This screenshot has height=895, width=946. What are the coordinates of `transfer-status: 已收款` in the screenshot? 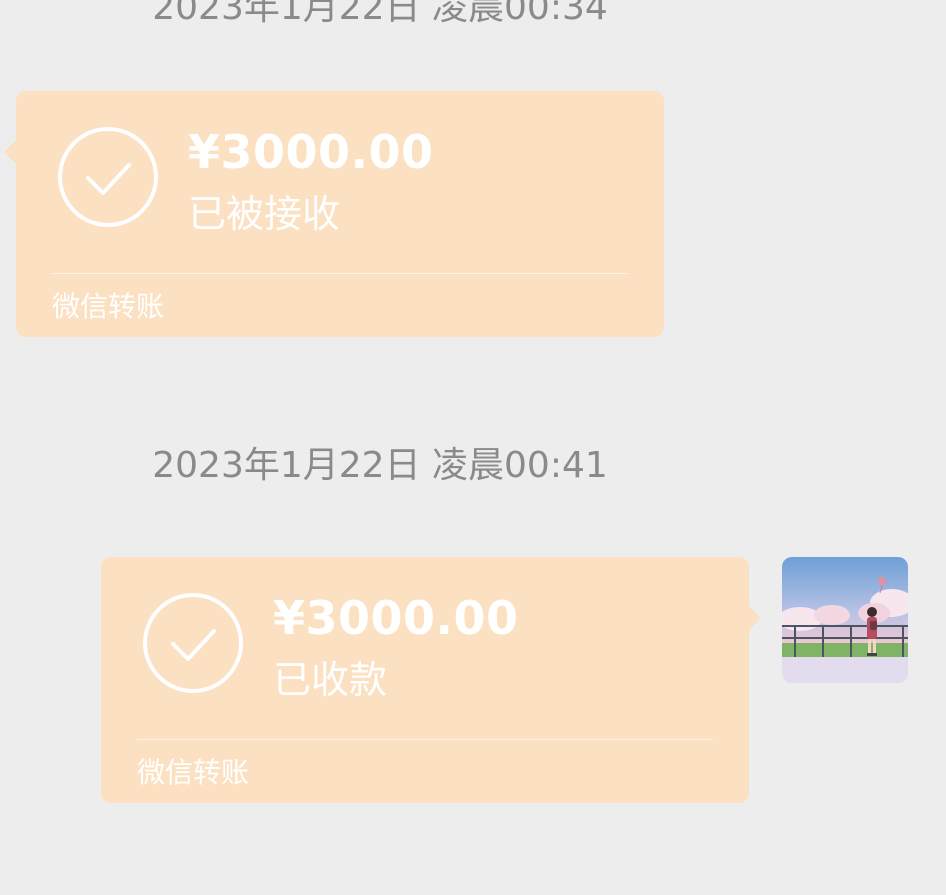 It's located at (330, 680).